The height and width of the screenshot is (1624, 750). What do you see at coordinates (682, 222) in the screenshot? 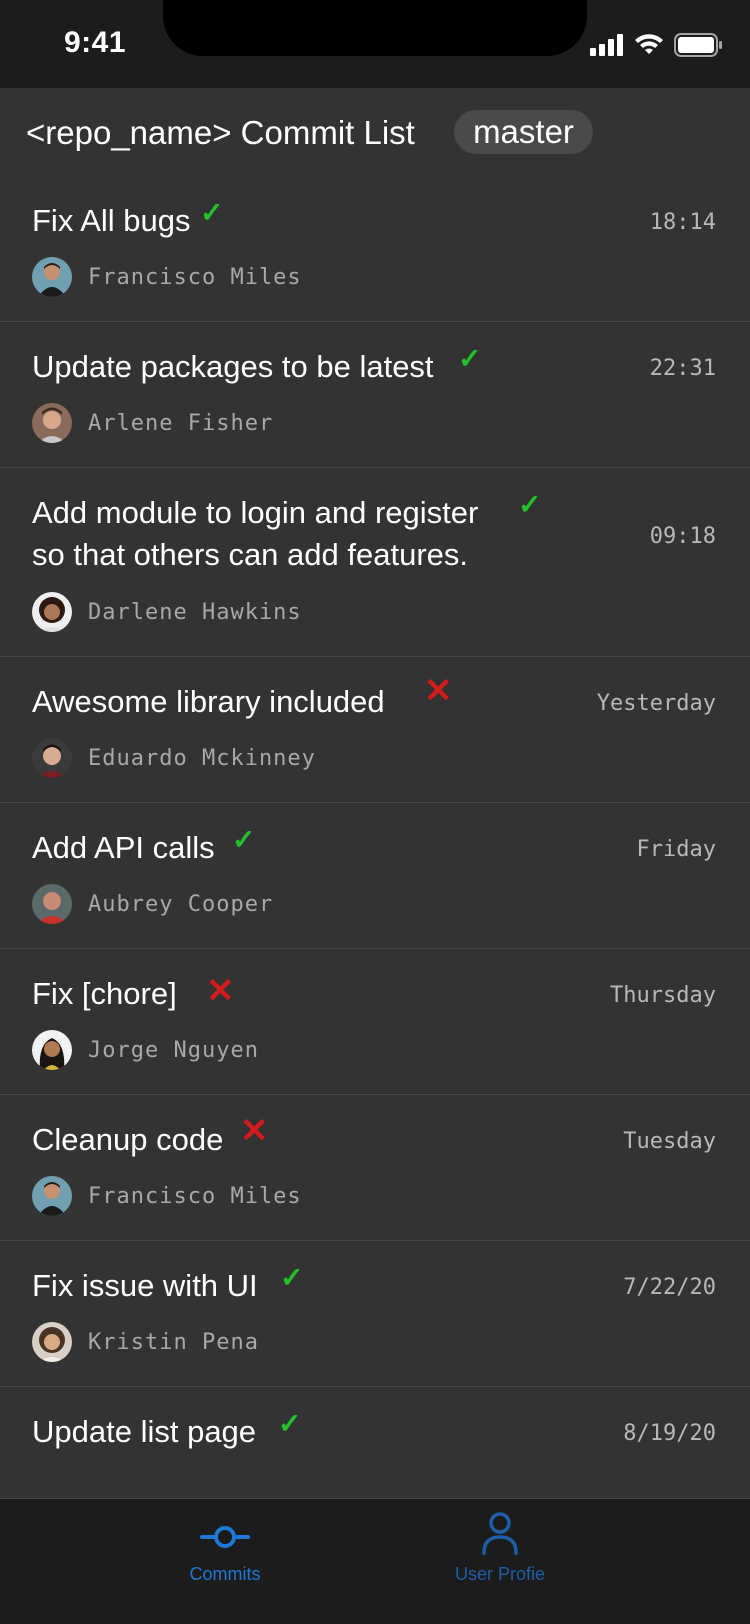
I see `commit-time: 18:14` at bounding box center [682, 222].